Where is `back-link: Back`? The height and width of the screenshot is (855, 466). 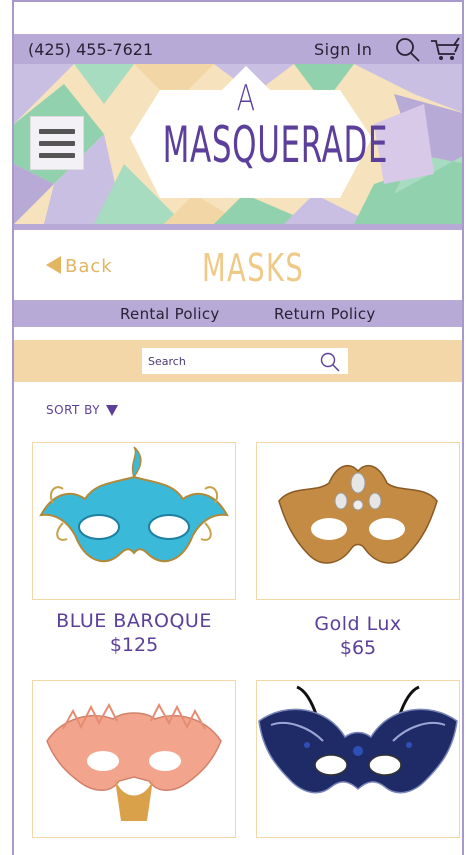 back-link: Back is located at coordinates (79, 266).